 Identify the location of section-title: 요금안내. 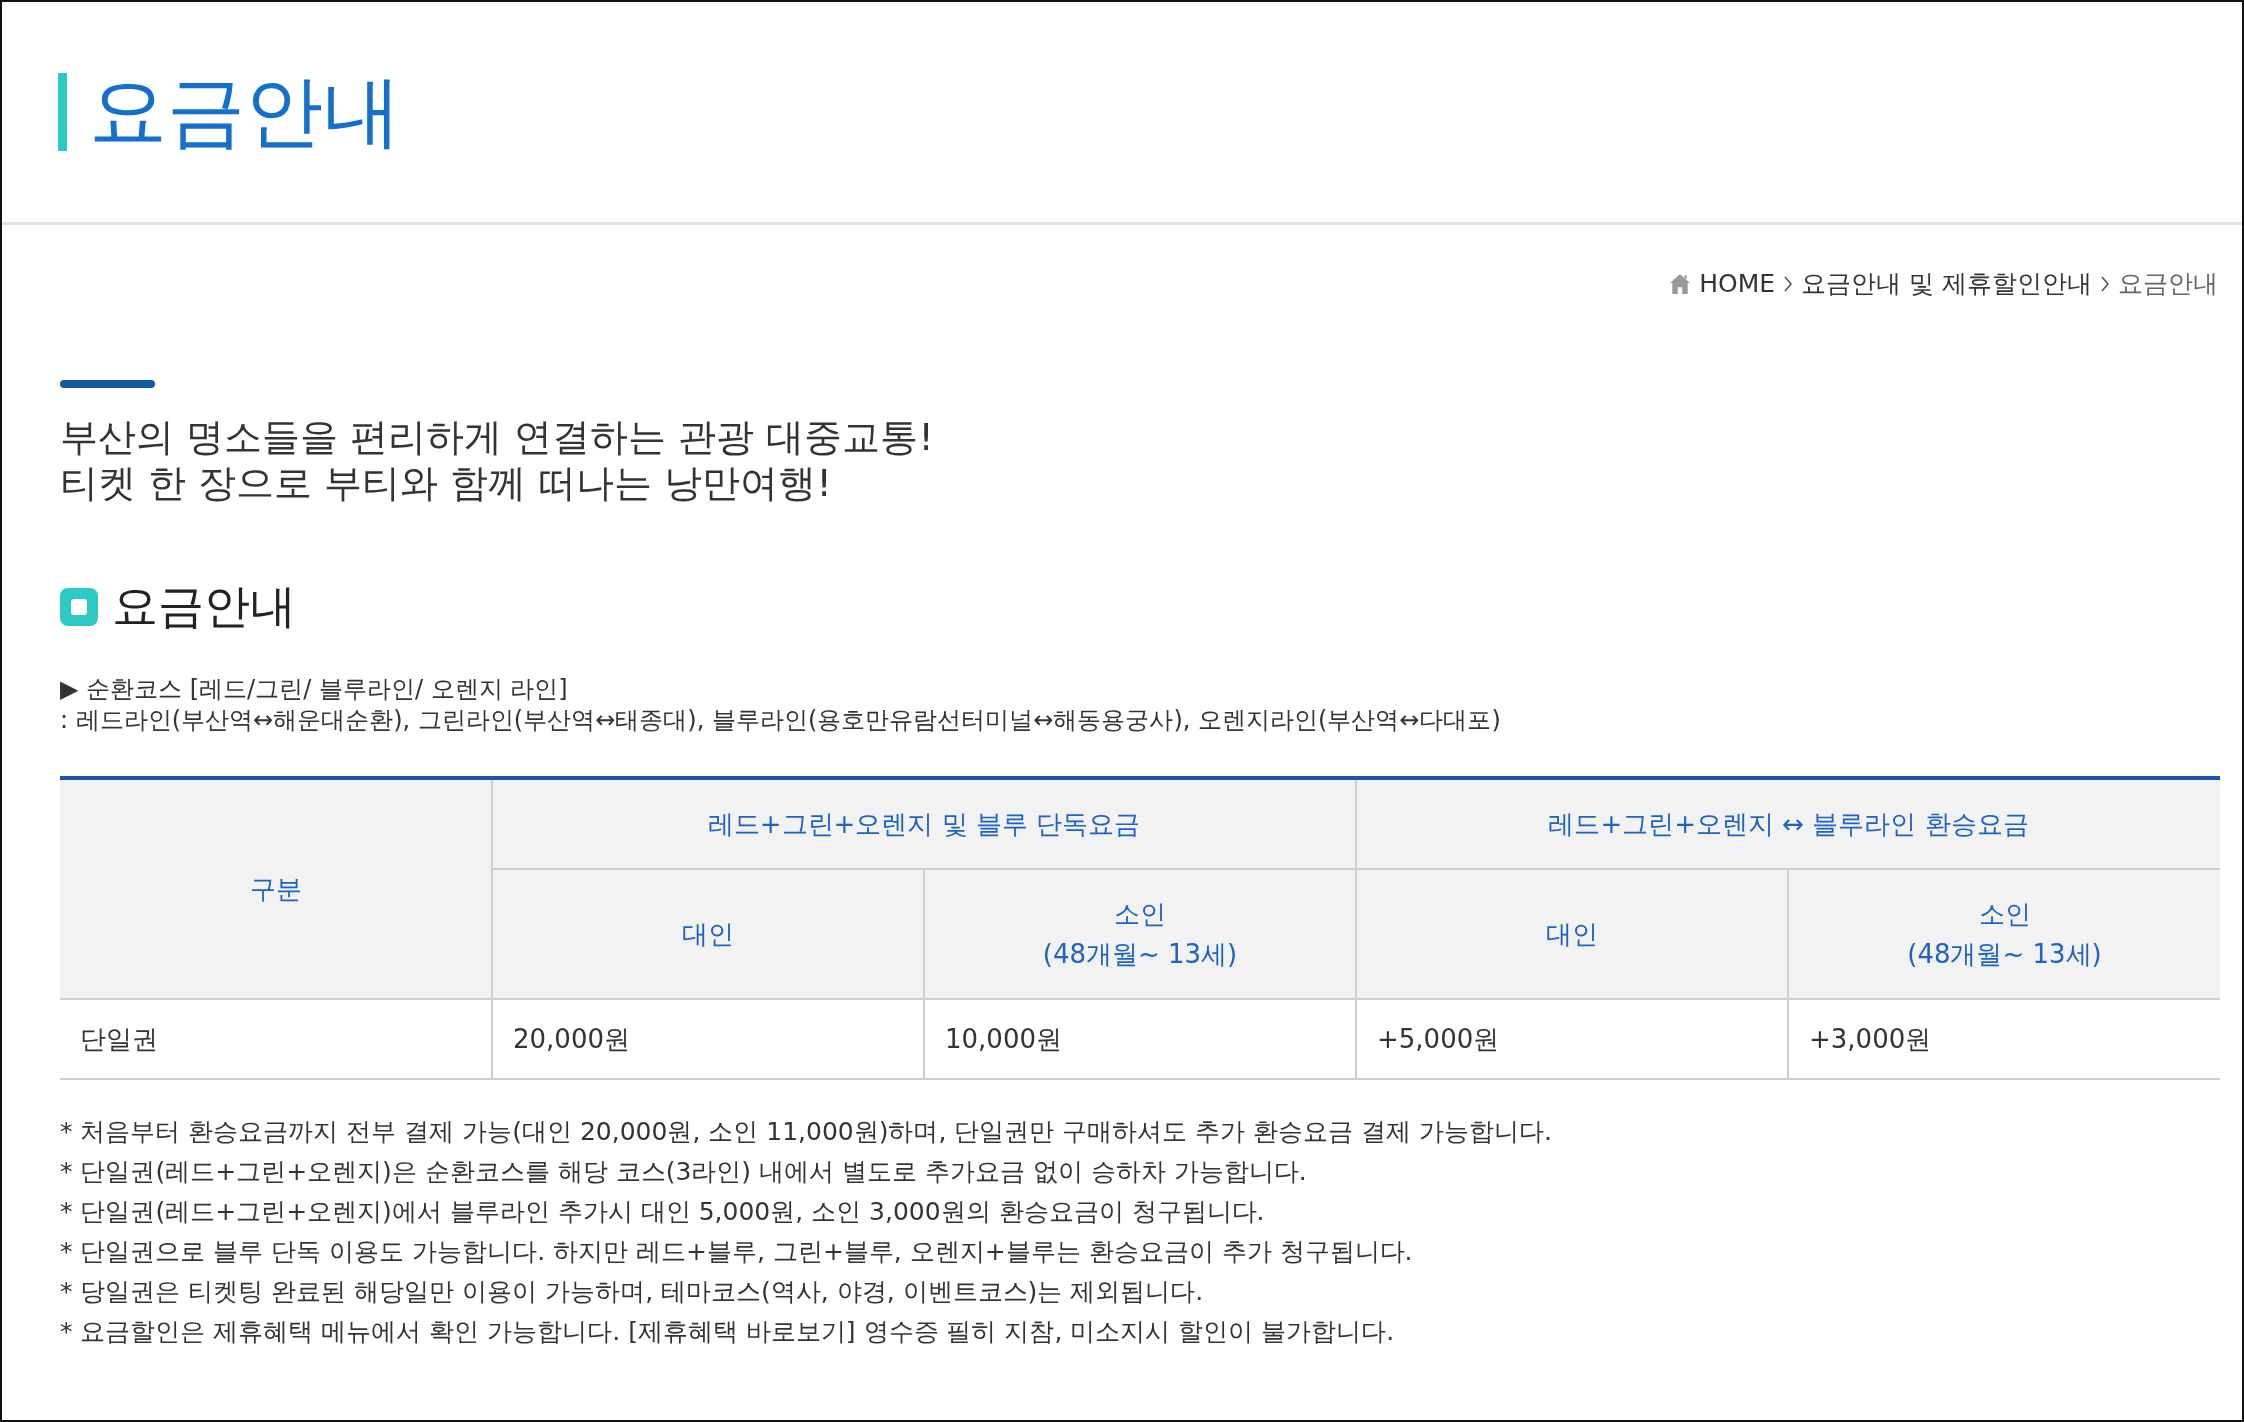
(204, 606).